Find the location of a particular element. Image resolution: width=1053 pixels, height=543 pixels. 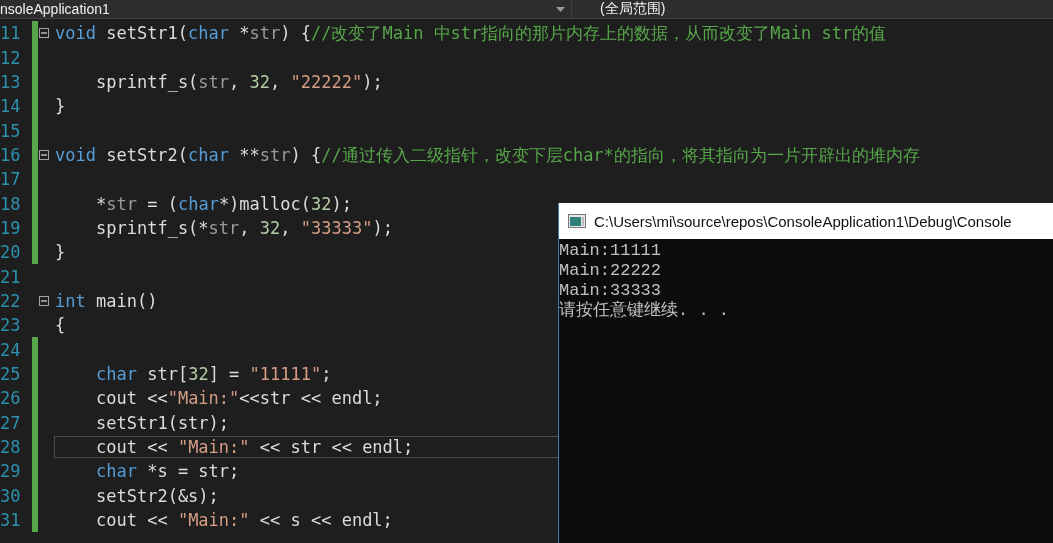

code-line: sprintf_s(*str, 32, "33333"); is located at coordinates (244, 227).